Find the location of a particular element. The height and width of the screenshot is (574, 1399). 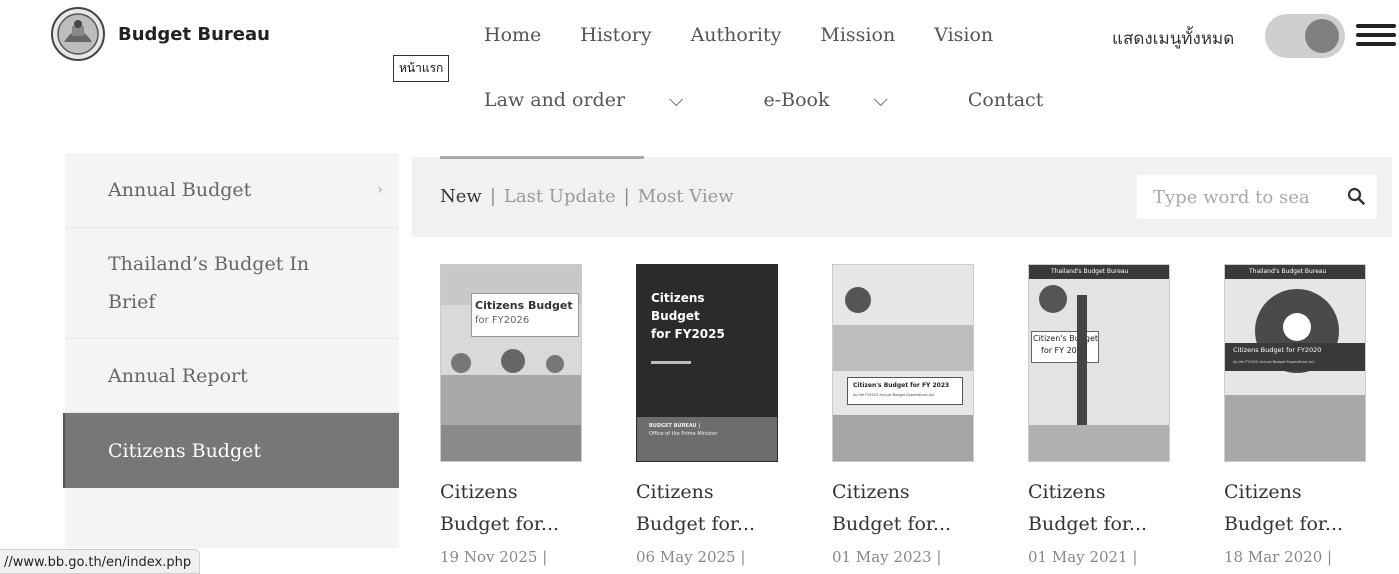

nav-vision: Vision is located at coordinates (963, 35).